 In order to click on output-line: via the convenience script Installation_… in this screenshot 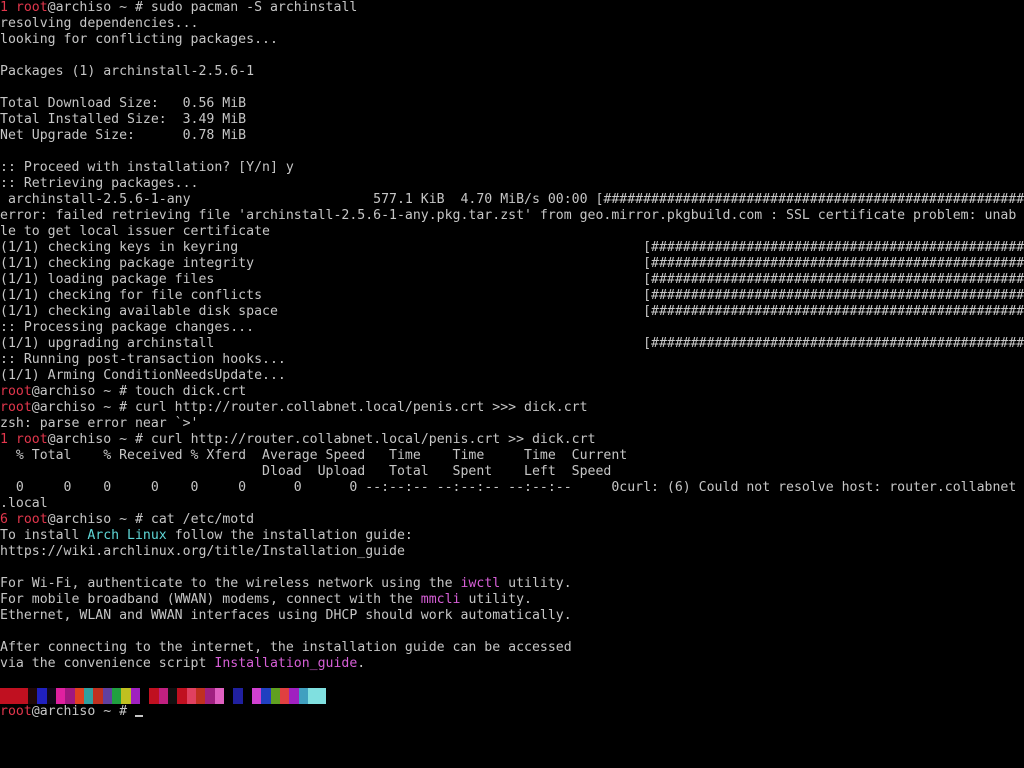, I will do `click(512, 664)`.